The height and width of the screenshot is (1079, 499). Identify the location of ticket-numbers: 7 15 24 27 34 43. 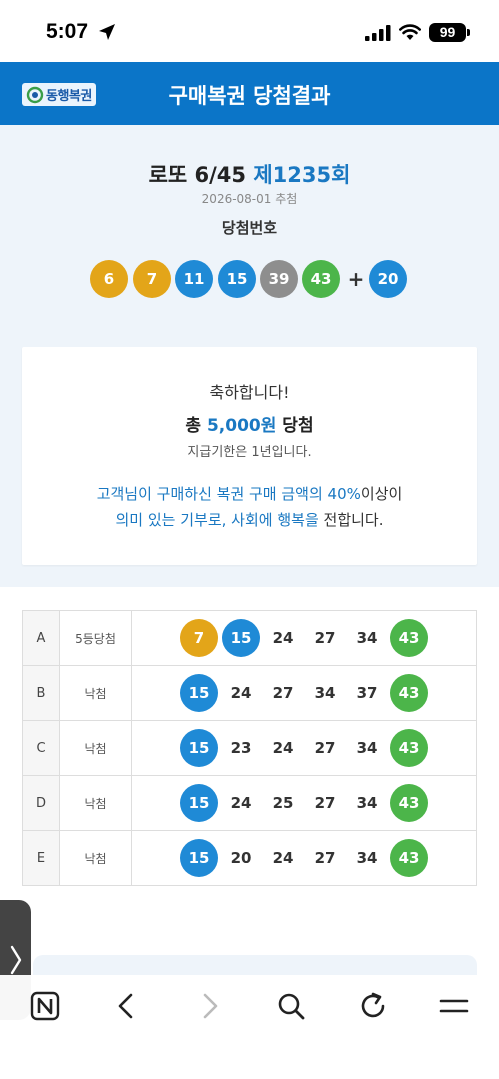
(304, 638).